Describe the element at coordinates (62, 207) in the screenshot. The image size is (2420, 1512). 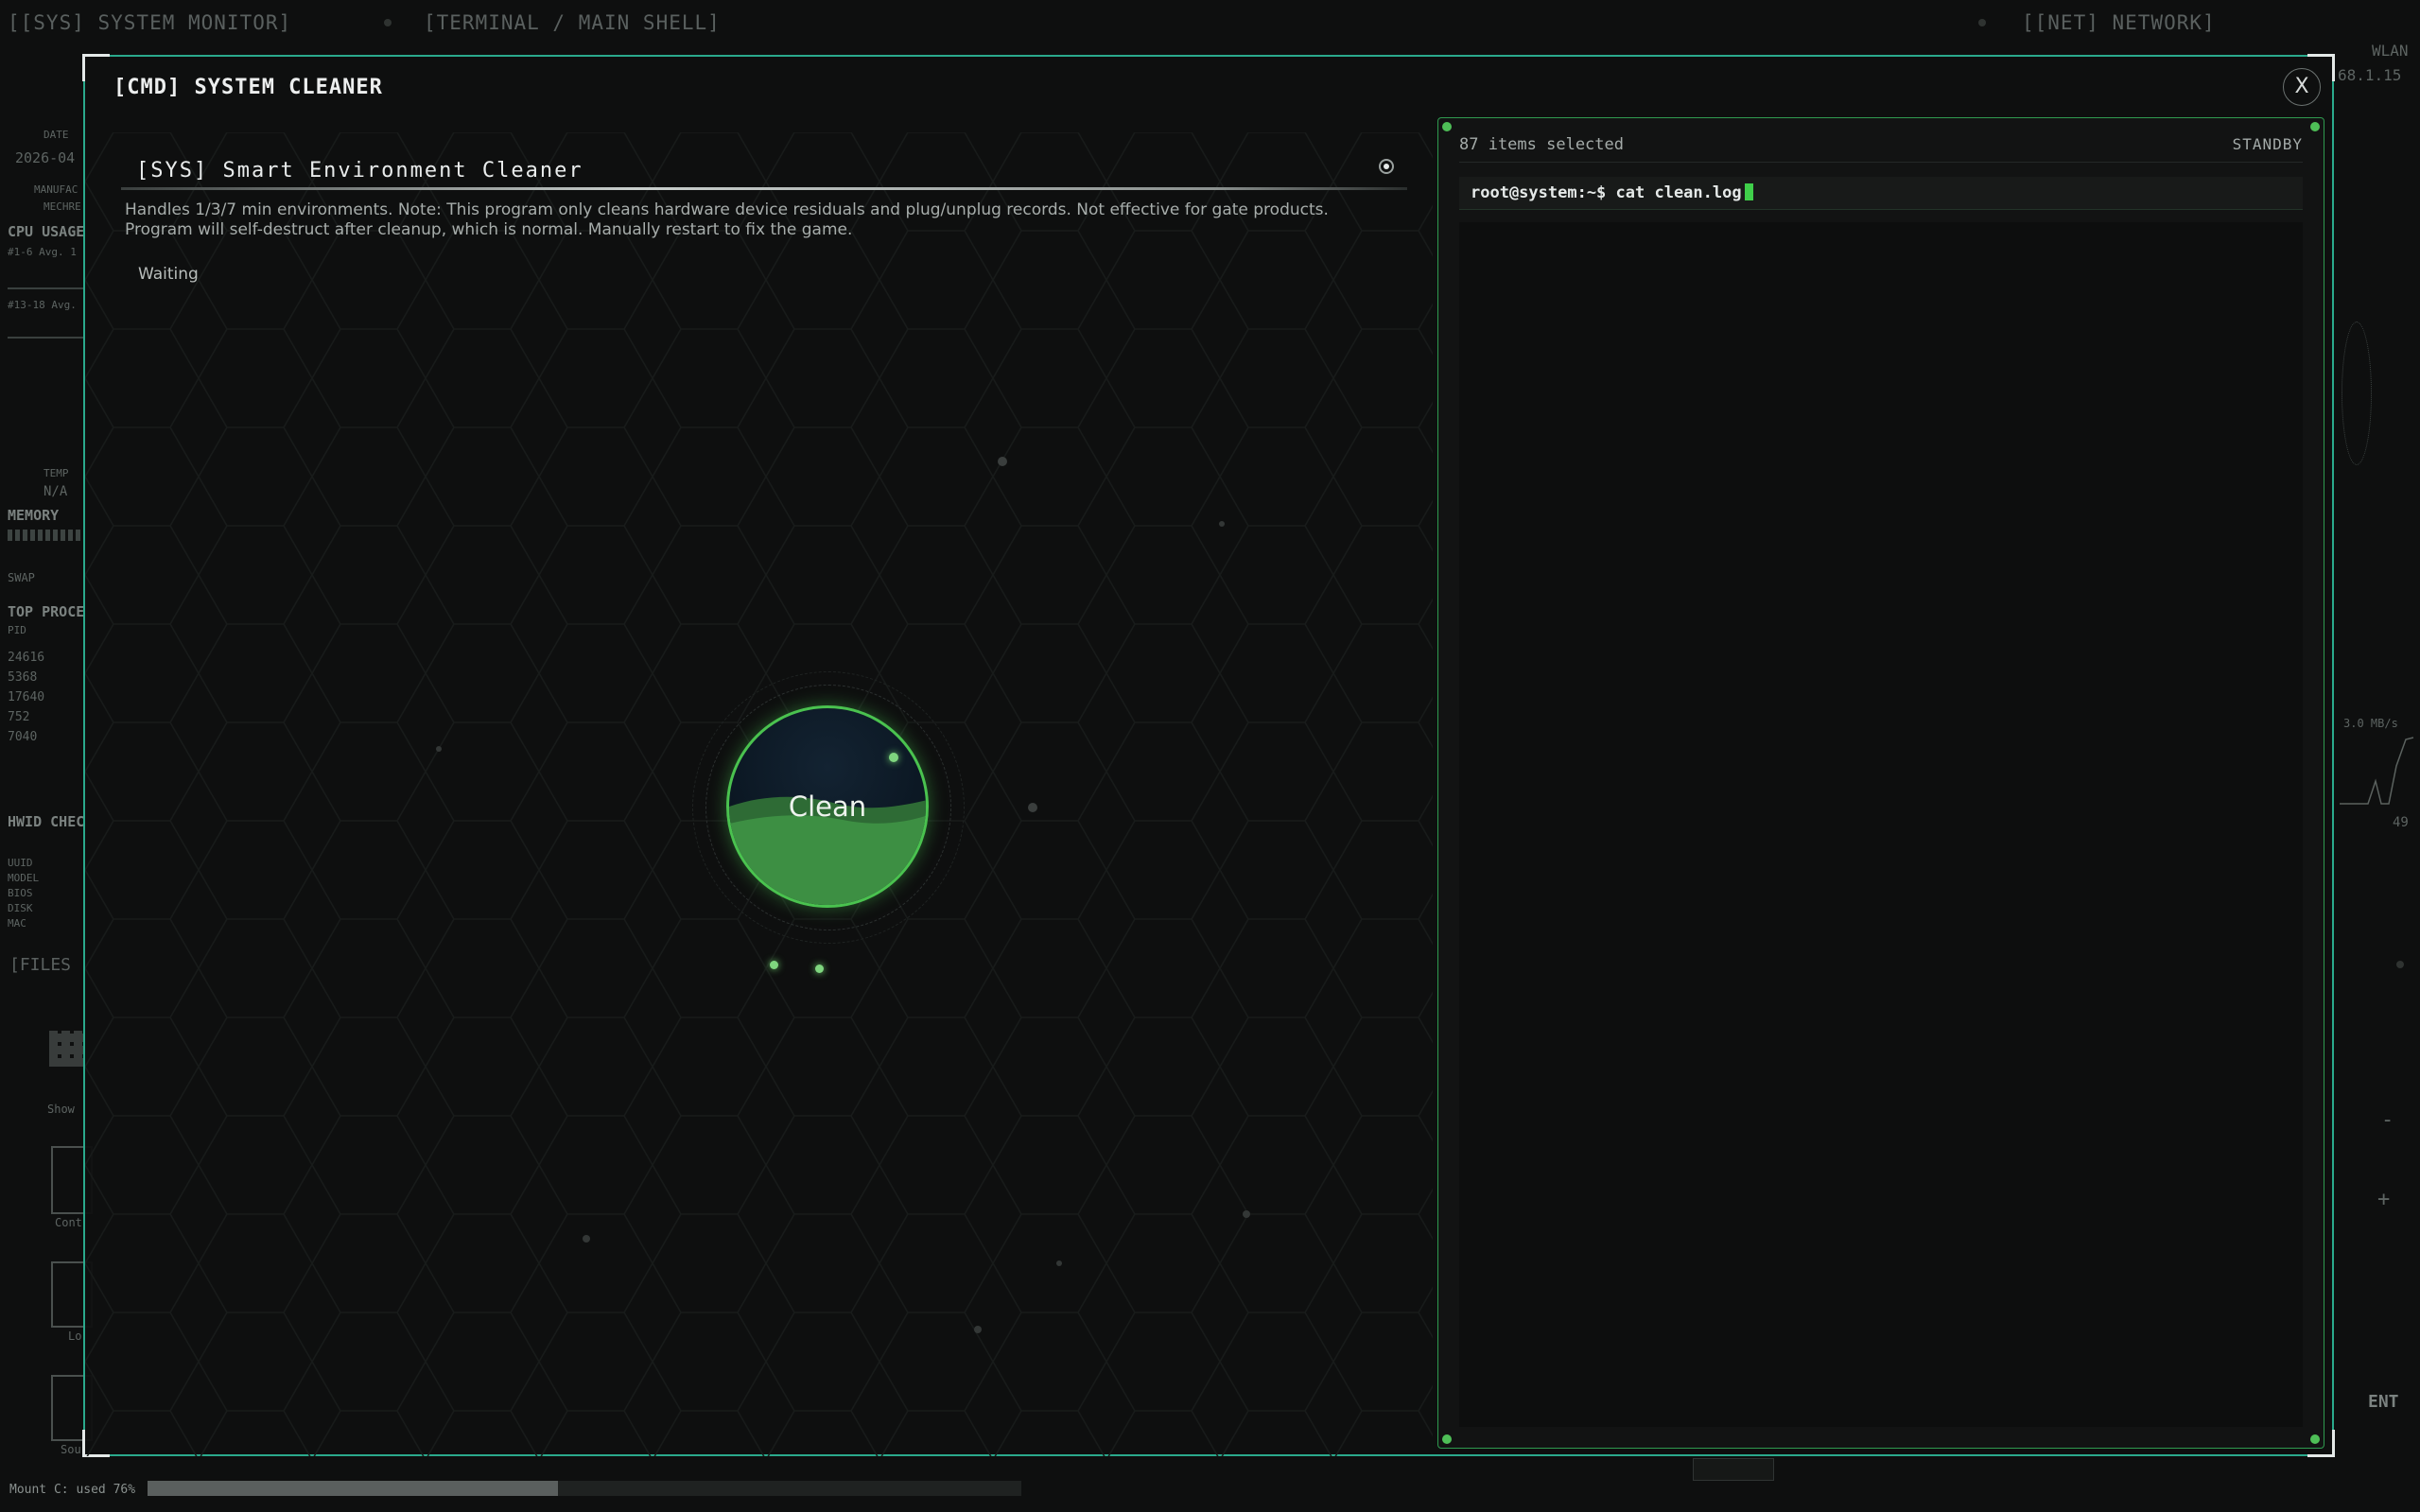
I see `mech-label: MECHRE` at that location.